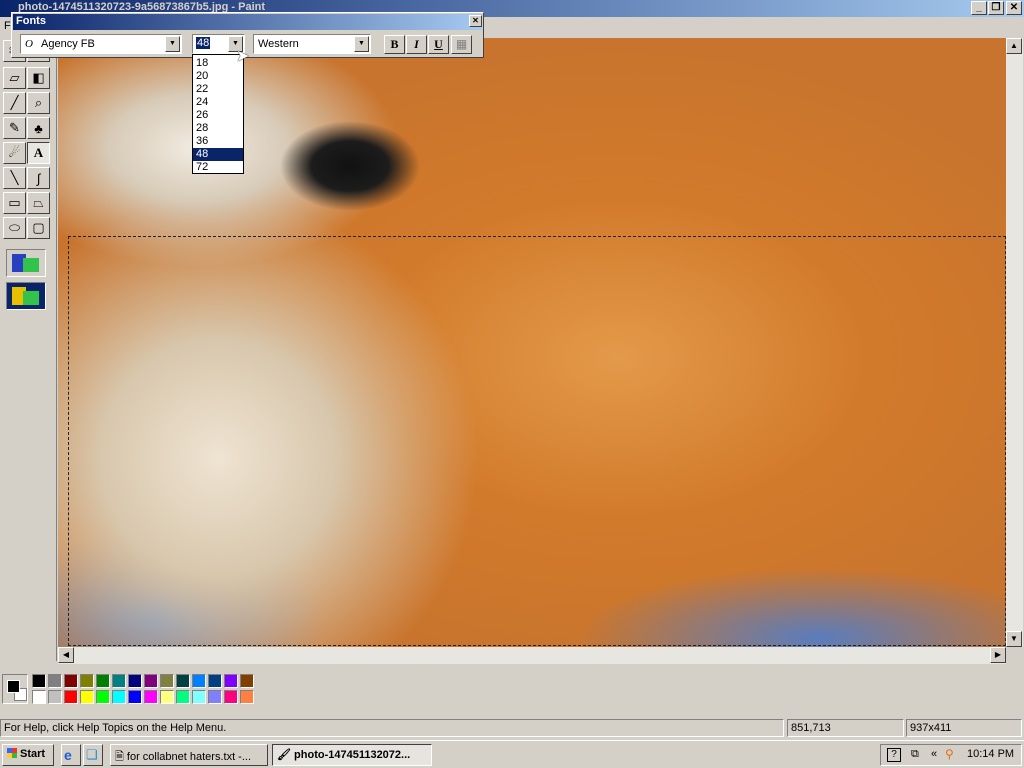 Image resolution: width=1024 pixels, height=768 pixels. Describe the element at coordinates (218, 154) in the screenshot. I see `font-size-option: 48` at that location.